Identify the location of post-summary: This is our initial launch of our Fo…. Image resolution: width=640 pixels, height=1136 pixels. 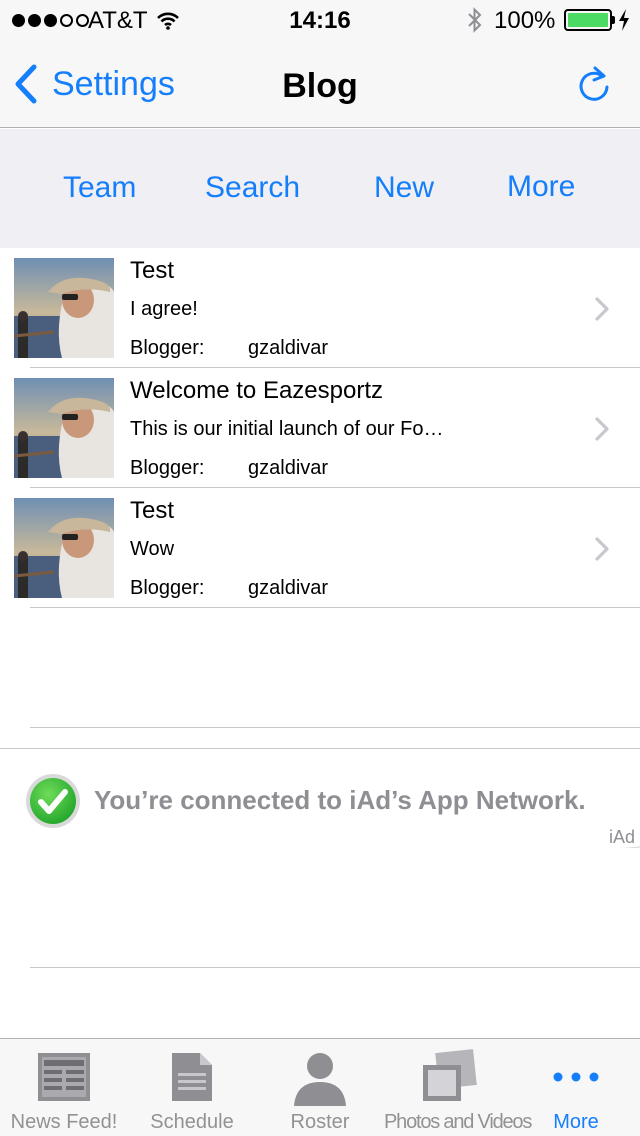
(287, 429).